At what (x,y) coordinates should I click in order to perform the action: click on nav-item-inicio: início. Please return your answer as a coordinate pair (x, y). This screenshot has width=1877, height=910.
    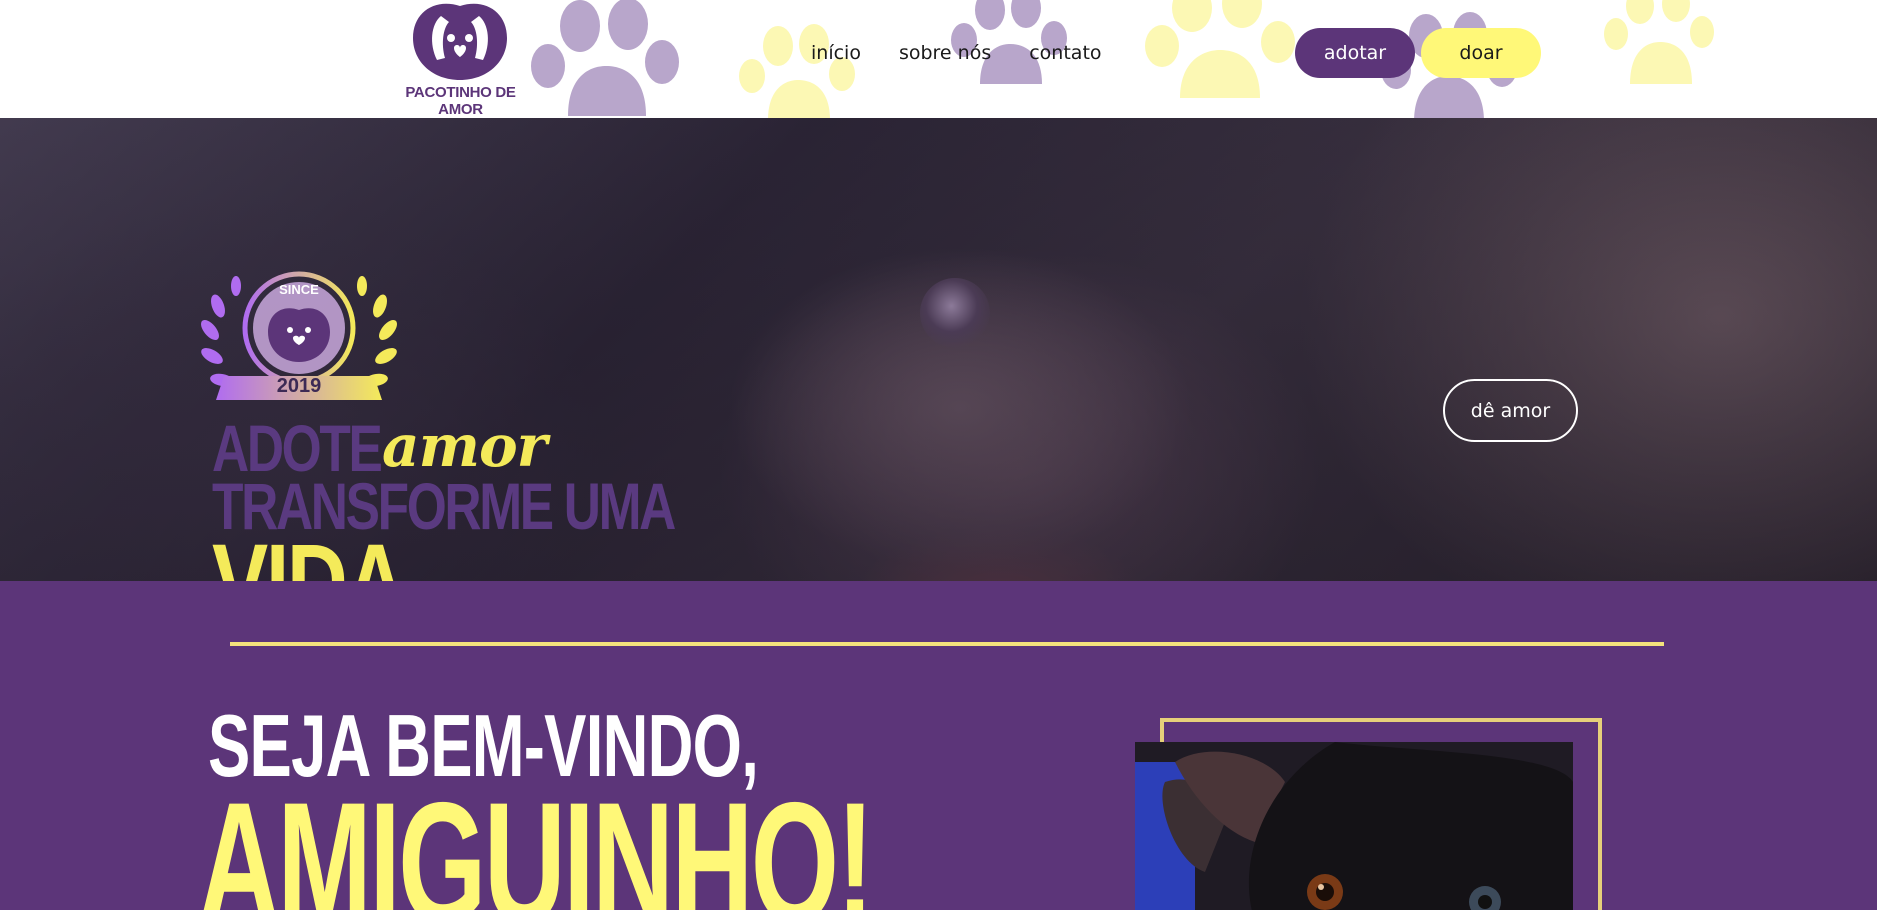
    Looking at the image, I should click on (836, 53).